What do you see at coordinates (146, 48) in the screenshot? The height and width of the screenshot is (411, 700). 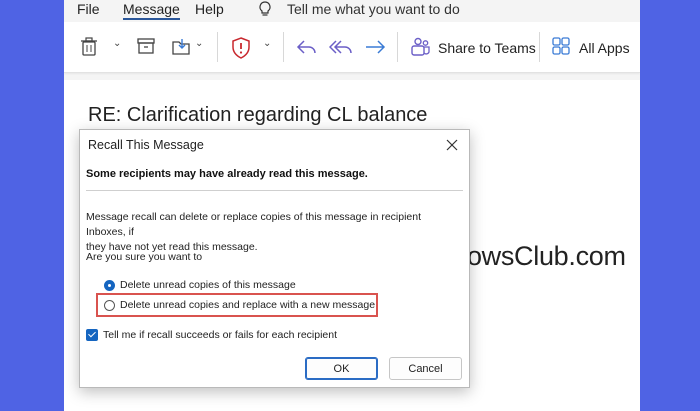 I see `archive-icon` at bounding box center [146, 48].